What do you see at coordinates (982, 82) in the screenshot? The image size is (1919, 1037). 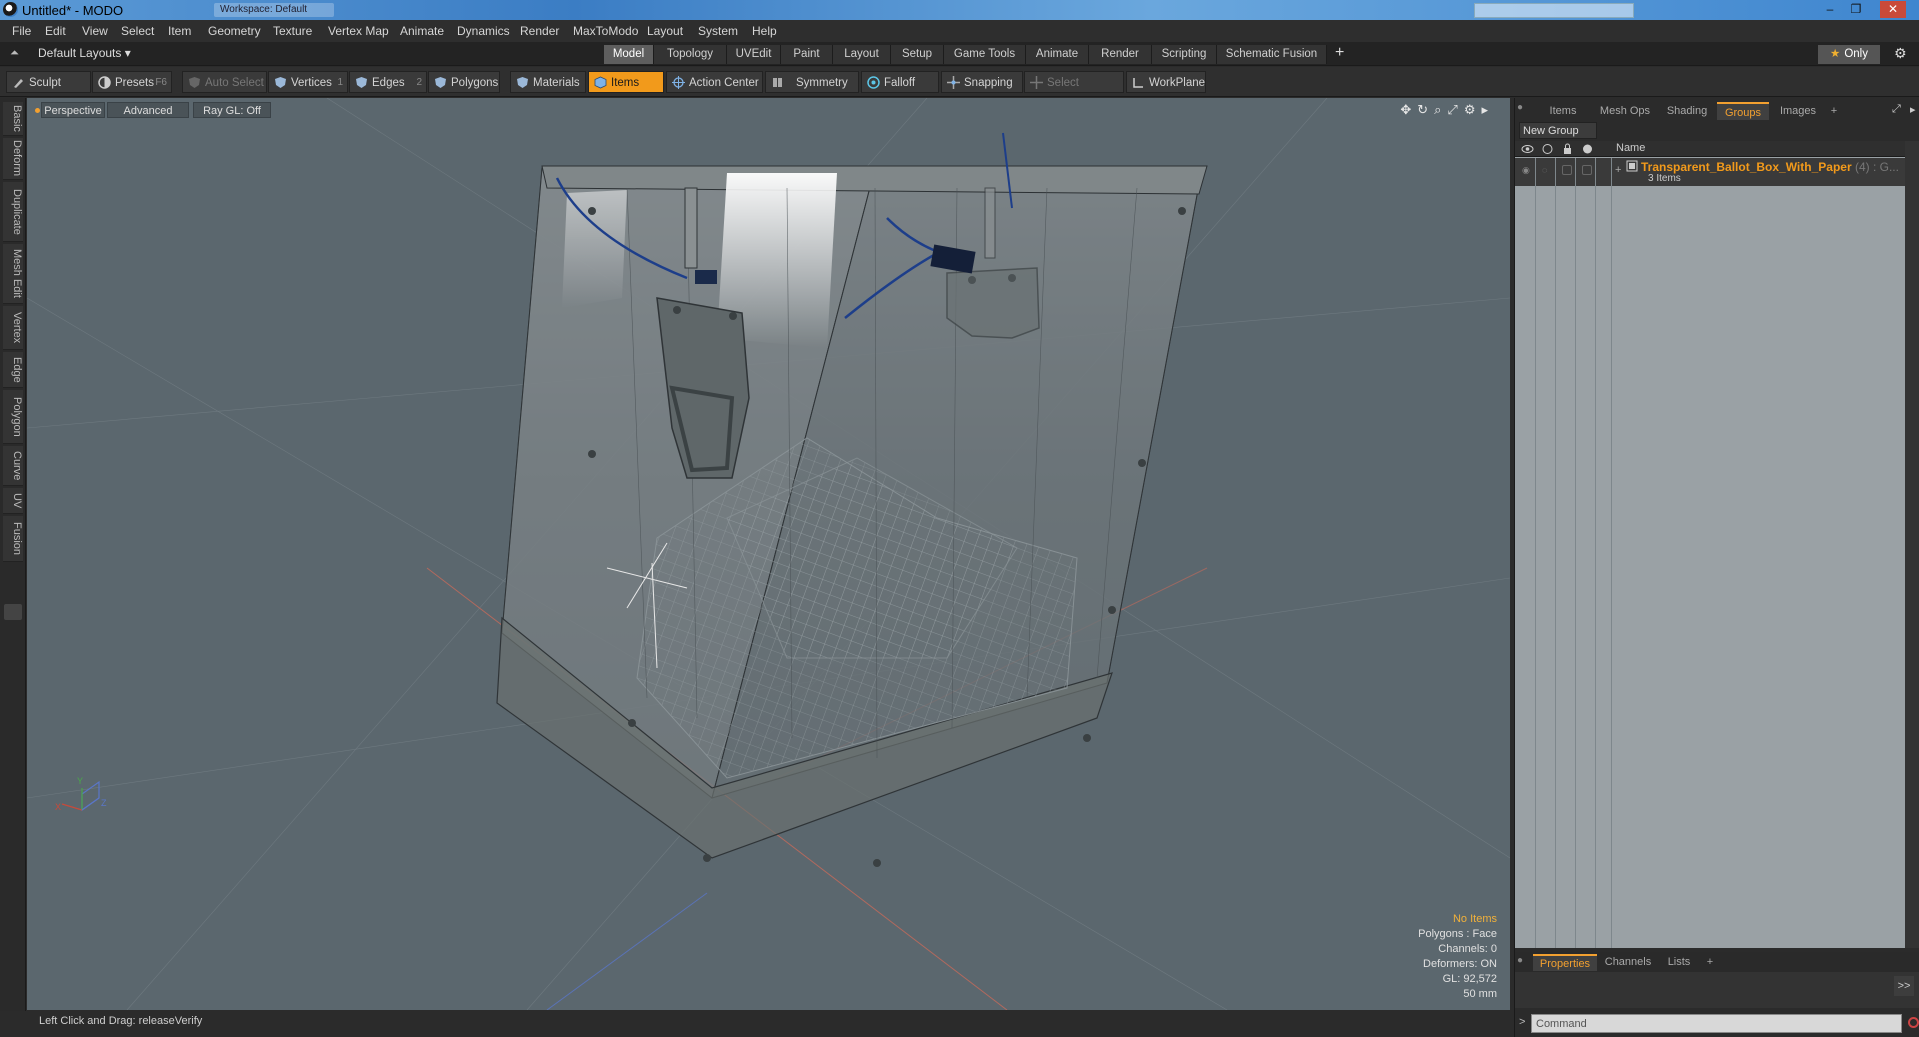 I see `snapping-button: Snapping` at bounding box center [982, 82].